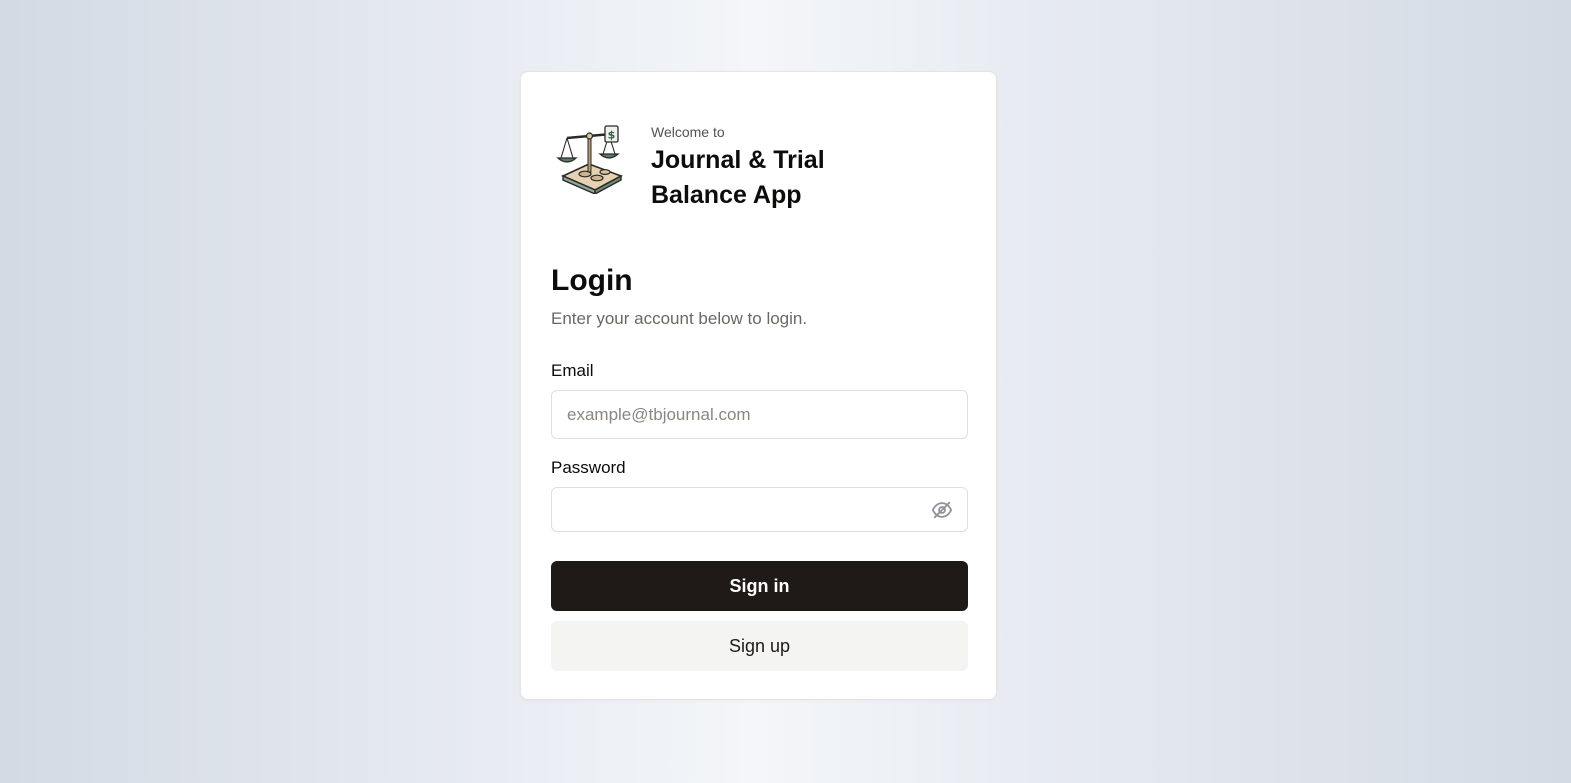 This screenshot has width=1571, height=783. What do you see at coordinates (738, 177) in the screenshot?
I see `app-name: Journal & Trial Balance App` at bounding box center [738, 177].